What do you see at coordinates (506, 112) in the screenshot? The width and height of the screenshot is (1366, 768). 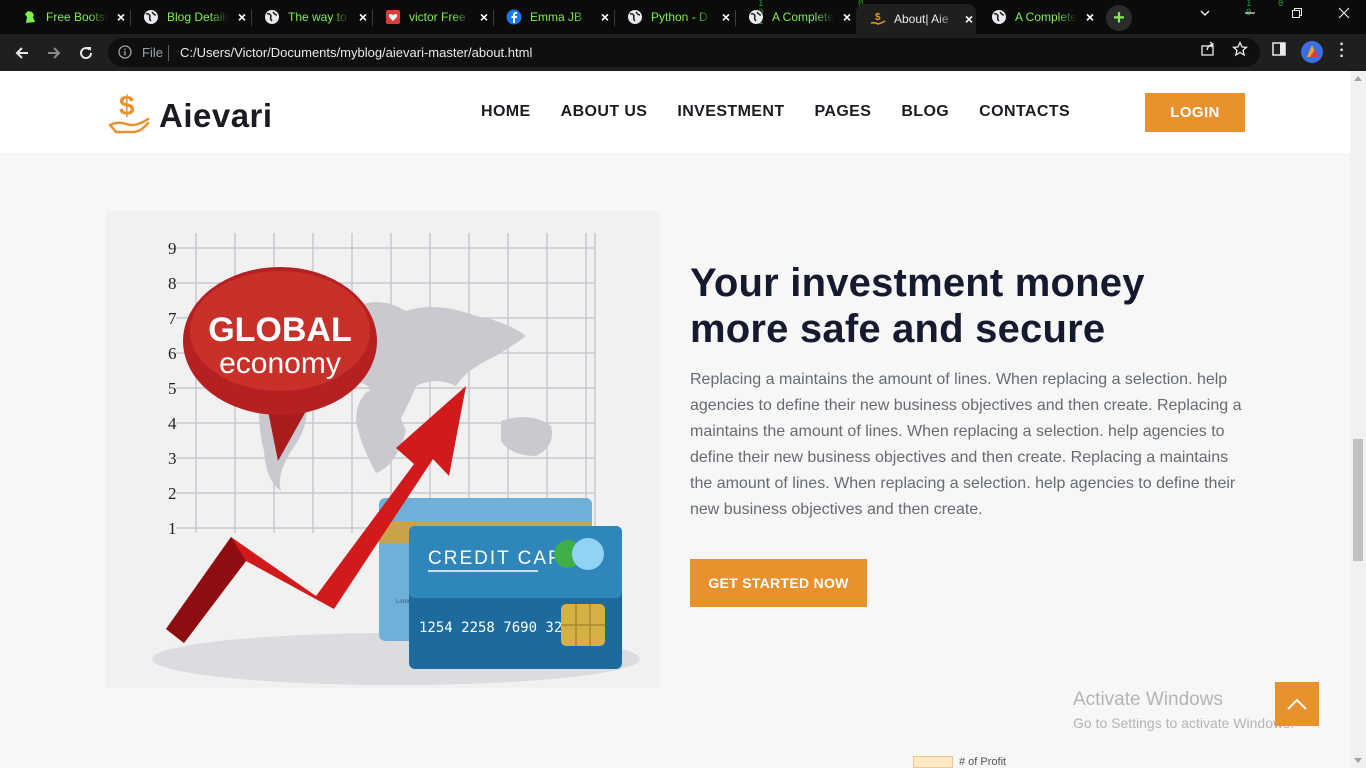 I see `nav-home: HOME` at bounding box center [506, 112].